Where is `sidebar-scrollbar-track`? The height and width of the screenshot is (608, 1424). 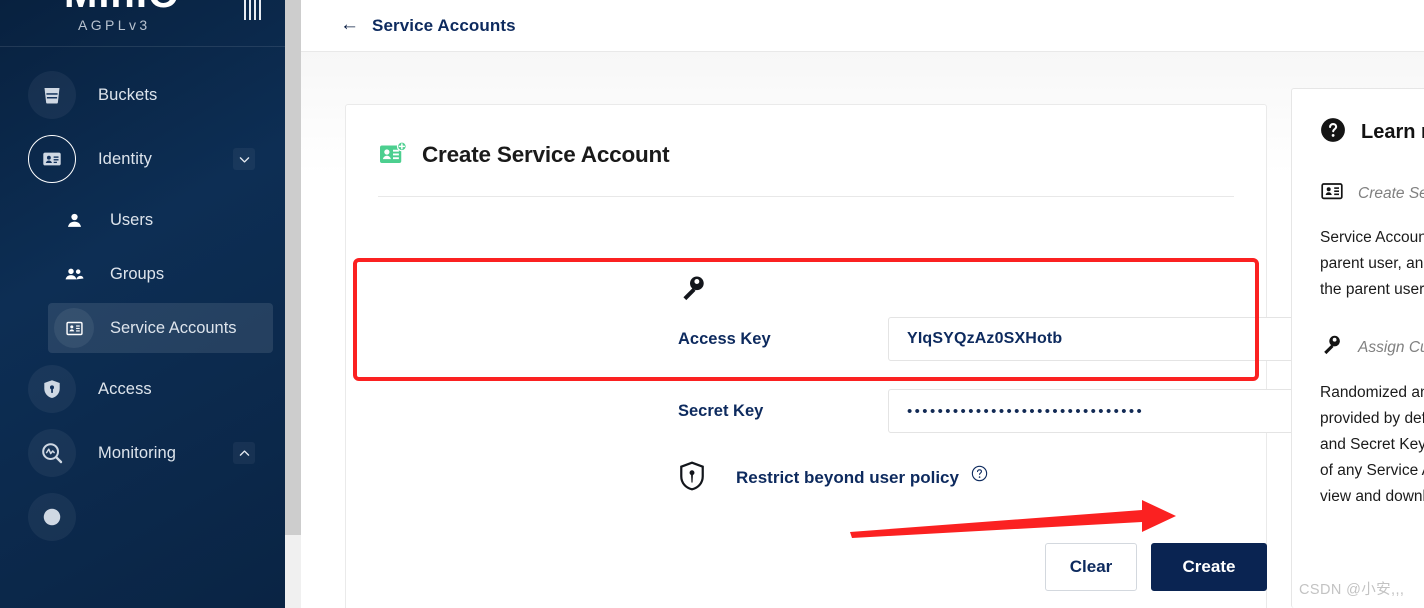 sidebar-scrollbar-track is located at coordinates (293, 304).